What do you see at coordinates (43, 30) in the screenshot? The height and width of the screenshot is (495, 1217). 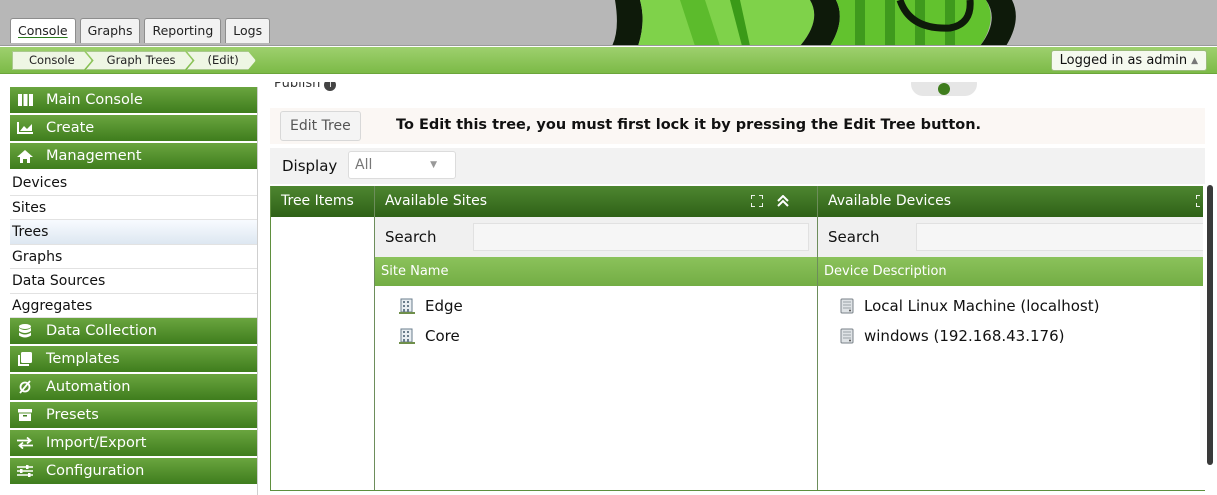 I see `tab-console: Console` at bounding box center [43, 30].